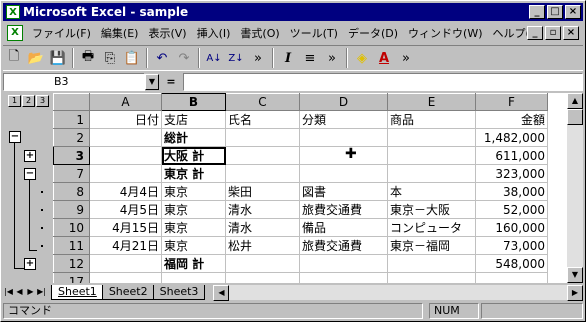 The image size is (586, 322). I want to click on cell-a12, so click(125, 263).